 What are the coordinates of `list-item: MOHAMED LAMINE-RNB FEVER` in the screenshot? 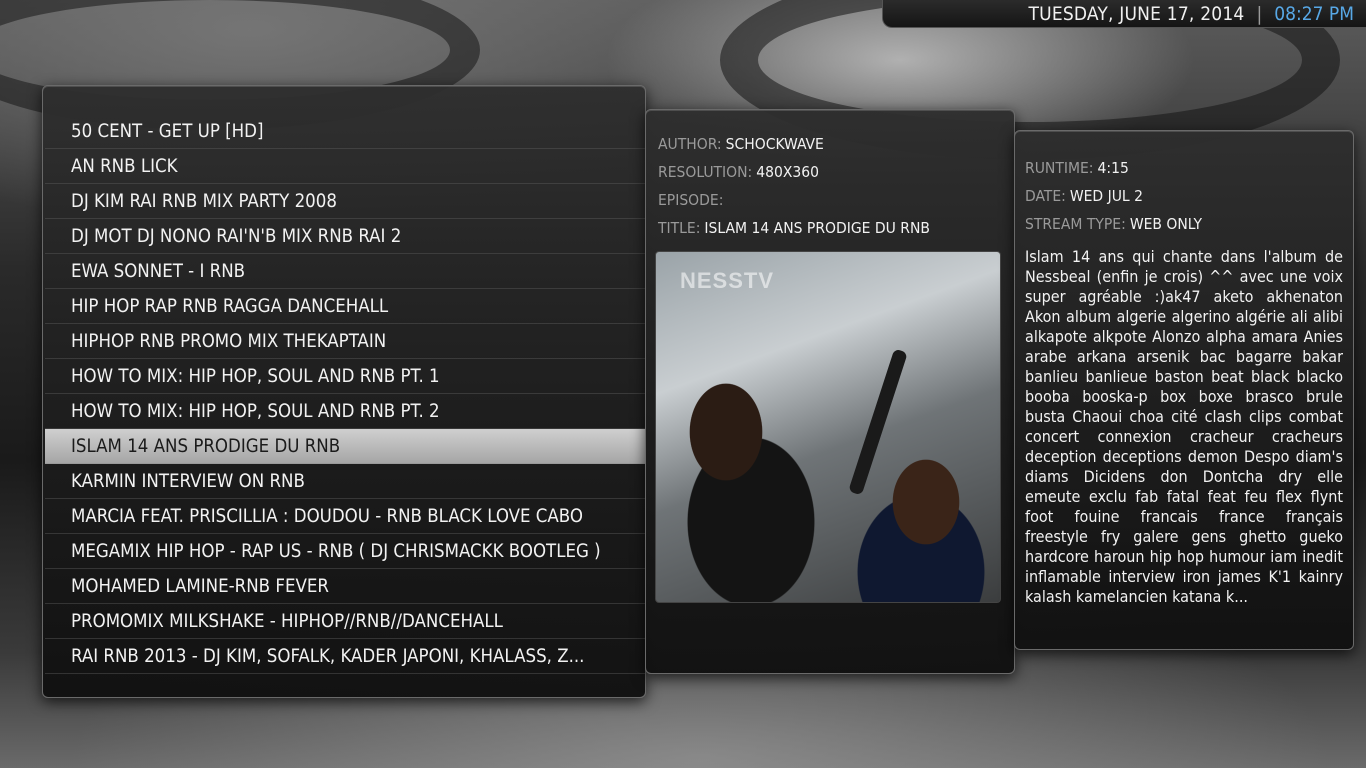 It's located at (345, 586).